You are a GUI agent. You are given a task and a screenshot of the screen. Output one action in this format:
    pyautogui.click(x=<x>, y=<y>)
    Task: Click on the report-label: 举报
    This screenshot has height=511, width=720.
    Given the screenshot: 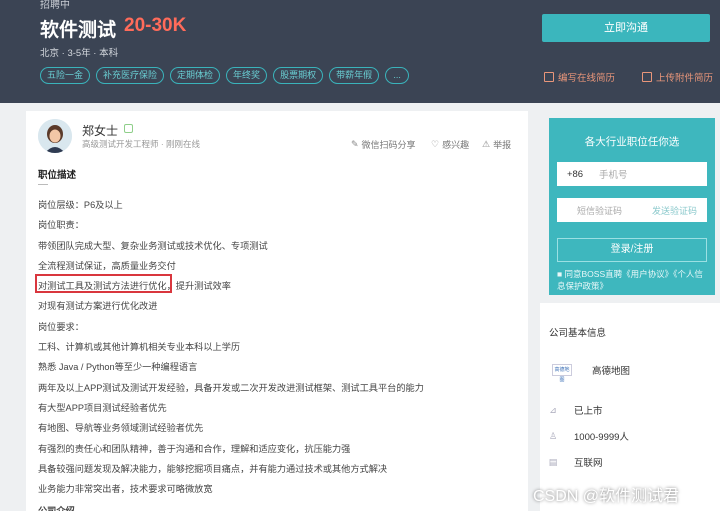 What is the action you would take?
    pyautogui.click(x=502, y=145)
    